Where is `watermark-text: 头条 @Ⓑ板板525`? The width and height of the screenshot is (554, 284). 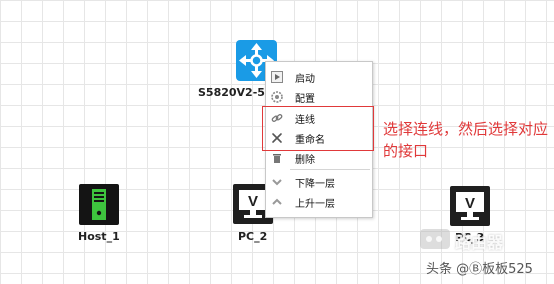 watermark-text: 头条 @Ⓑ板板525 is located at coordinates (479, 269).